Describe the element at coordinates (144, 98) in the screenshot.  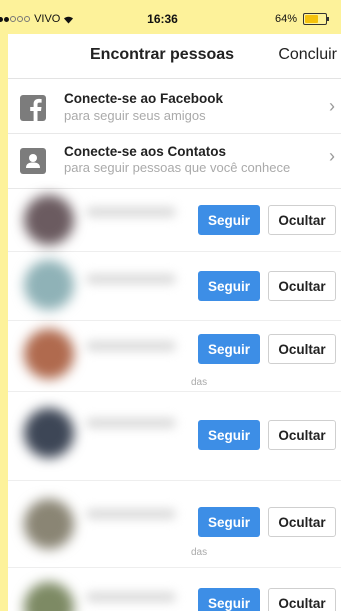
I see `connect-facebook-title: Conecte-se ao Facebook` at that location.